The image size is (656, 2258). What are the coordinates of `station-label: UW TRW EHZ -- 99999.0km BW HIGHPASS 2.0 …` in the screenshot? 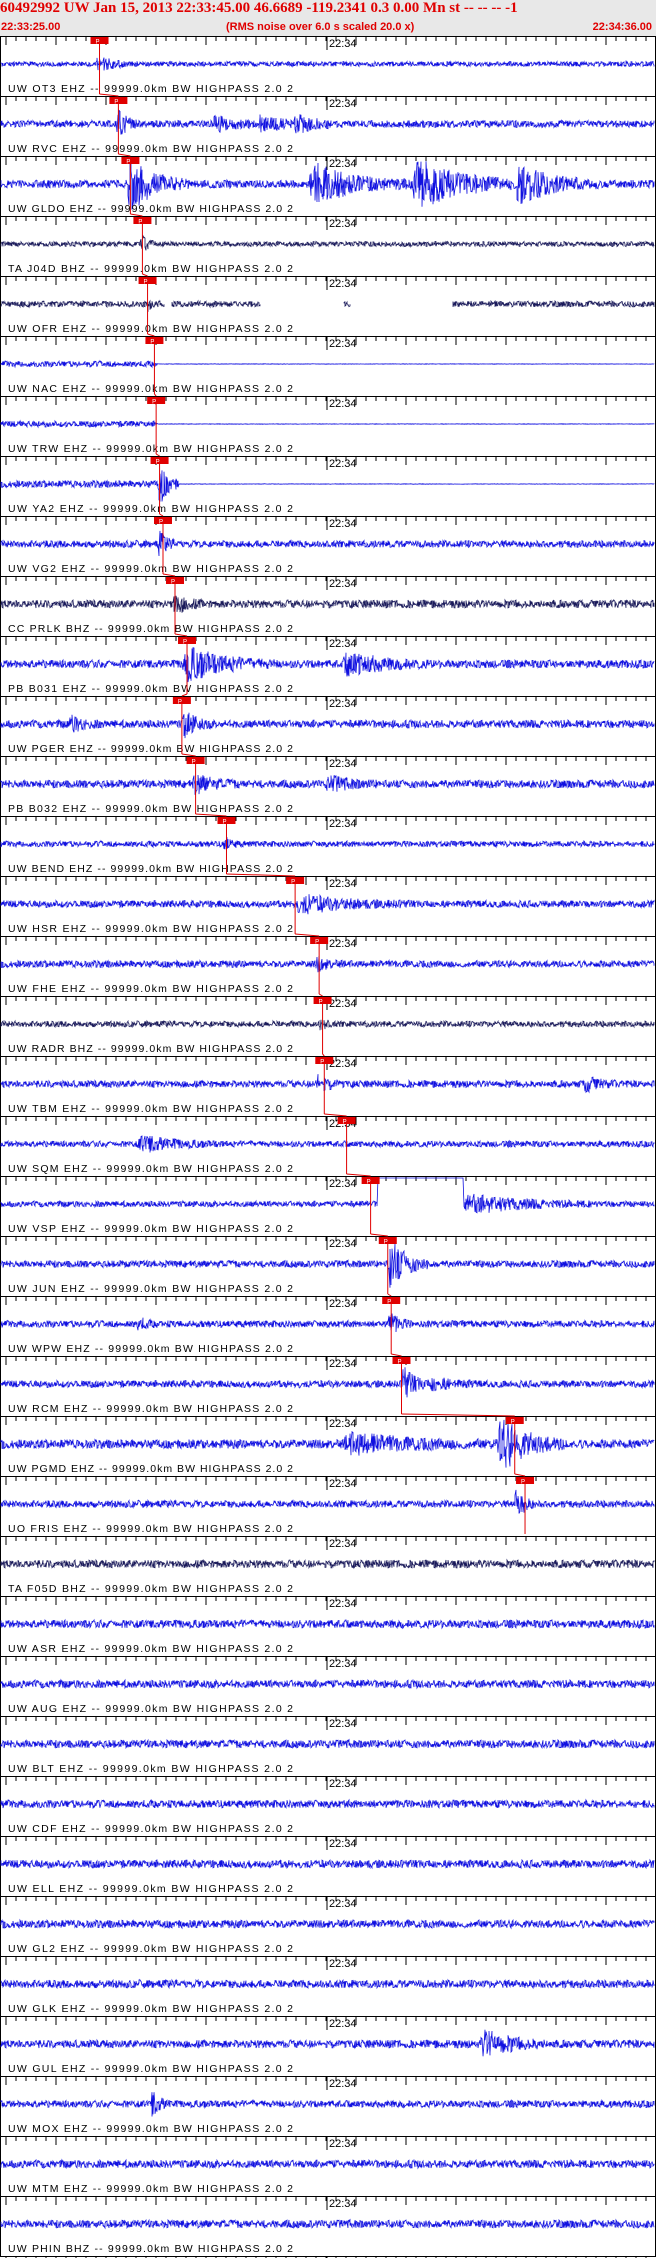 It's located at (150, 449).